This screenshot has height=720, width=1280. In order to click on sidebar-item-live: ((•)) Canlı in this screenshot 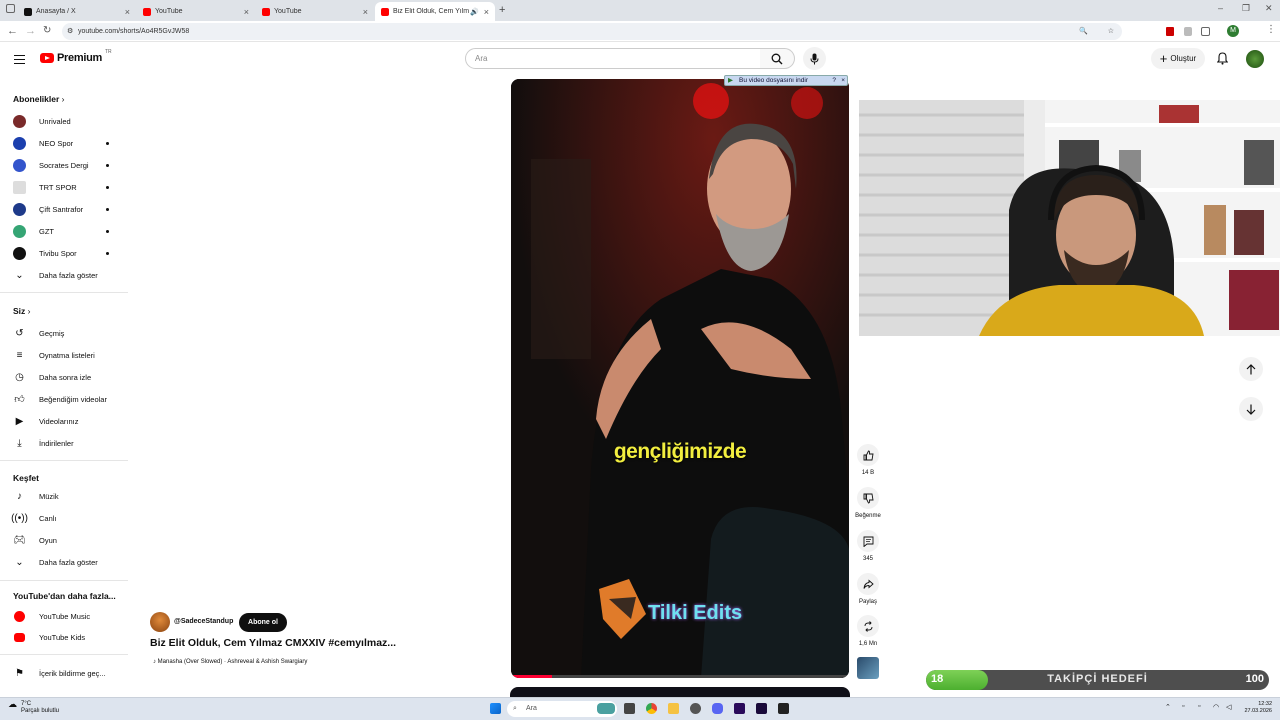, I will do `click(64, 518)`.